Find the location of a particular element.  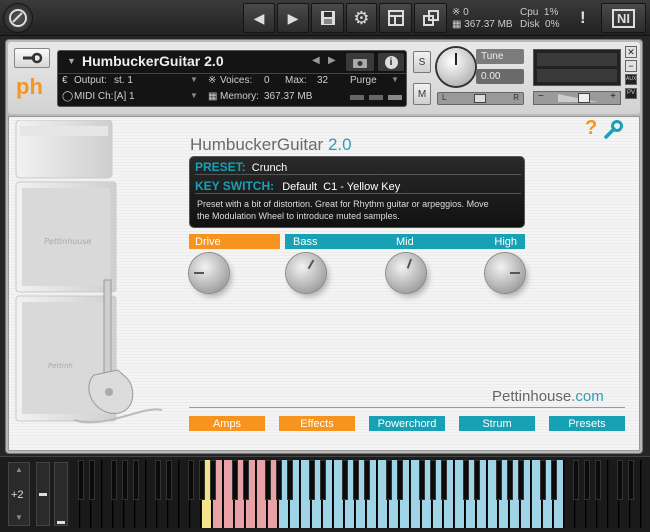

midi-dropdown-icon: ▼ is located at coordinates (194, 95).